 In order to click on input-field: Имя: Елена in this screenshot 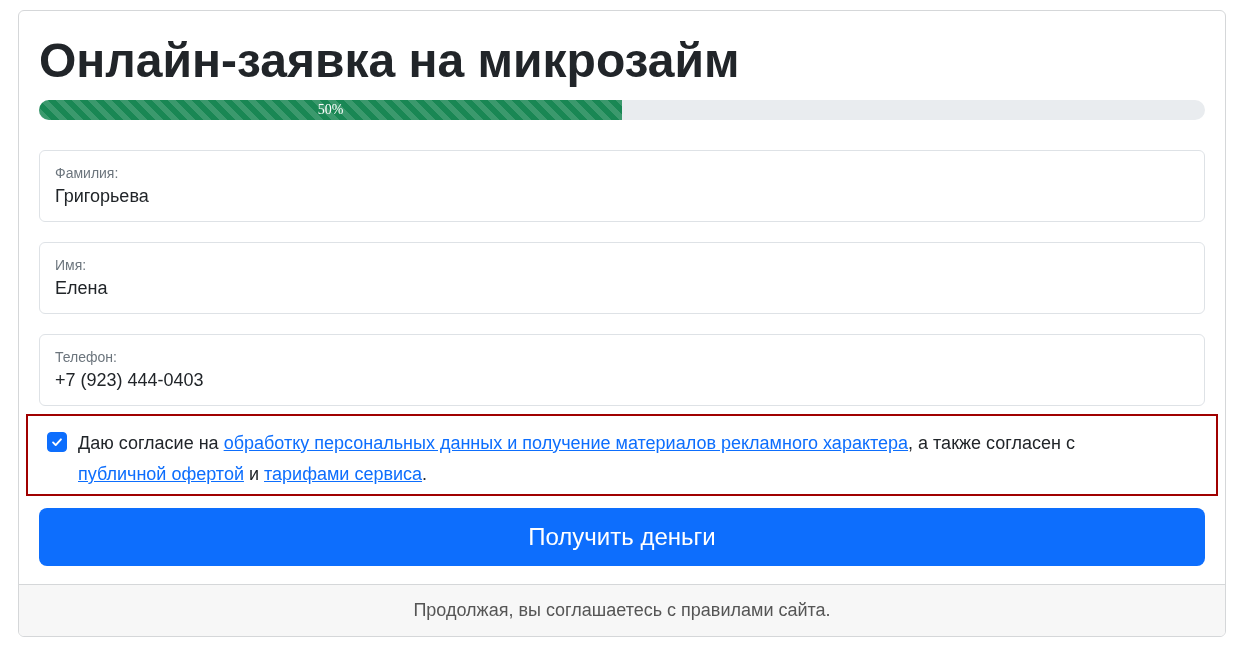, I will do `click(622, 278)`.